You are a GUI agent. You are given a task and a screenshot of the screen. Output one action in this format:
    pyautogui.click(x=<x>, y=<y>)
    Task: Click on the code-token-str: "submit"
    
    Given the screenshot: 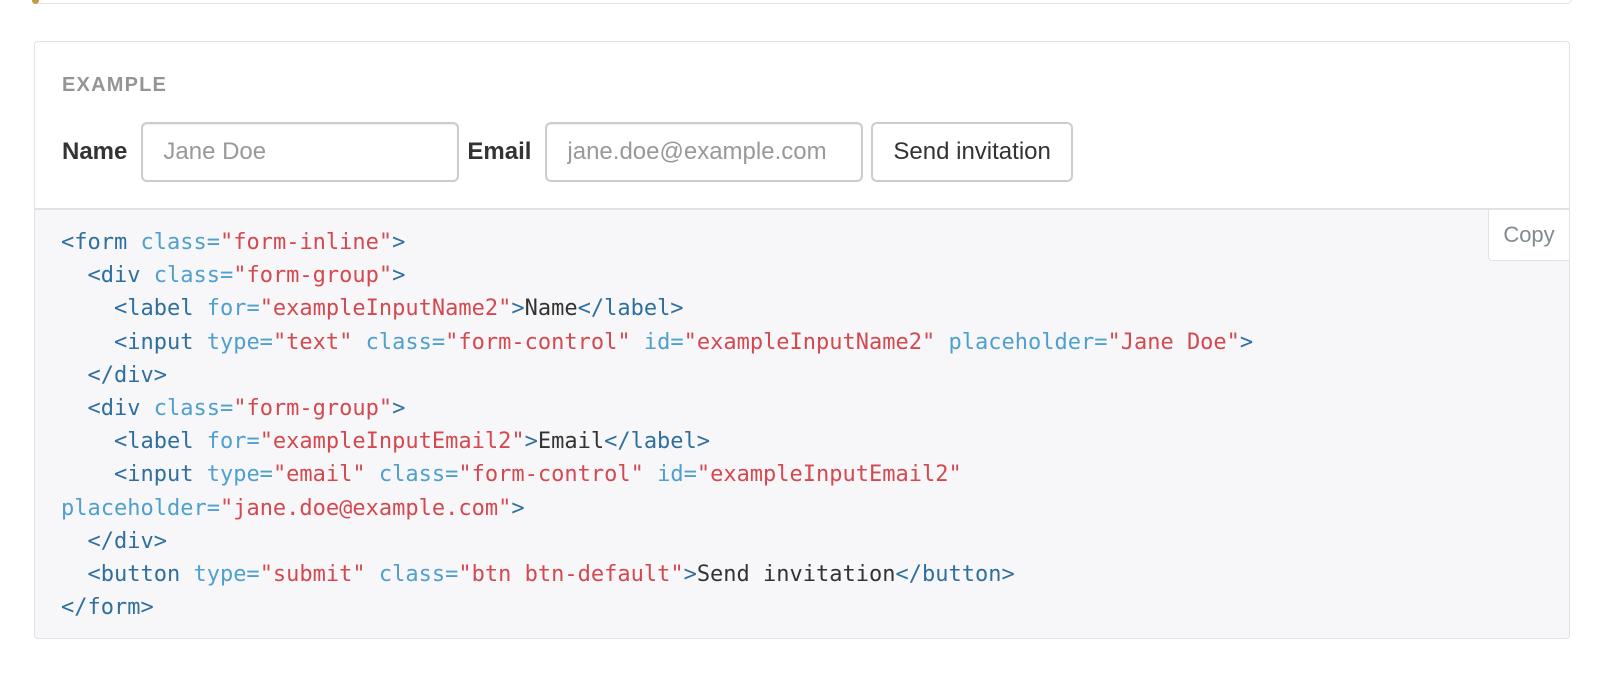 What is the action you would take?
    pyautogui.click(x=312, y=575)
    